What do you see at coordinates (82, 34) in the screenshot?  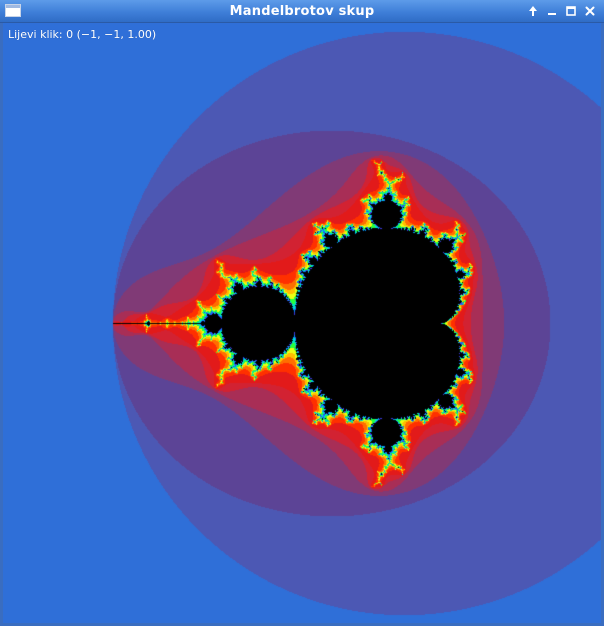 I see `click-status-label: Lijevi klik: 0 (−1, −1, 1.00)` at bounding box center [82, 34].